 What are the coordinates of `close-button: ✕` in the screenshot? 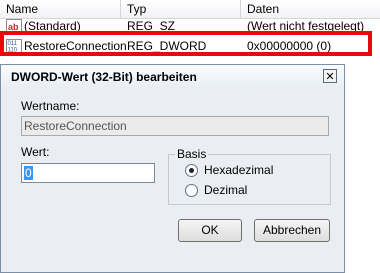 It's located at (330, 76).